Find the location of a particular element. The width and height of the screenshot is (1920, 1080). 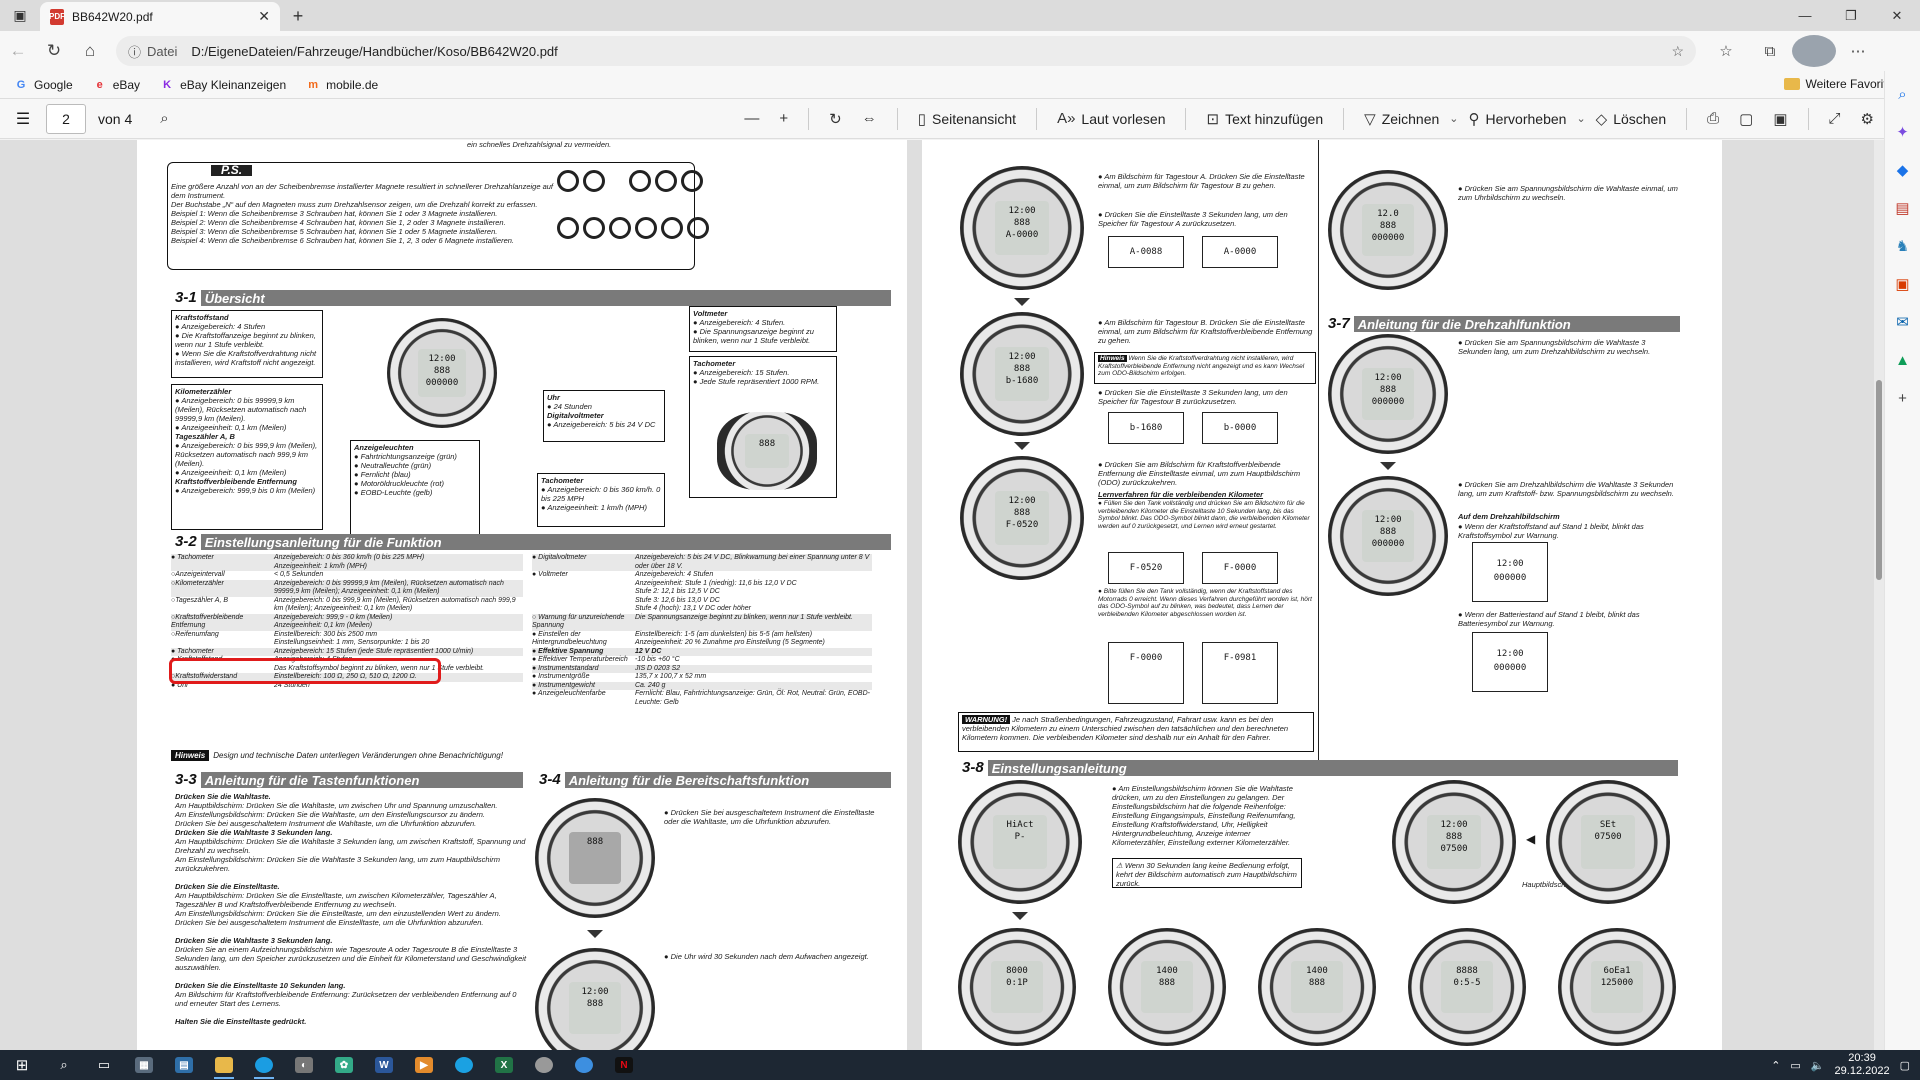

draw-options-chevron-icon: ⌄ is located at coordinates (1453, 118).